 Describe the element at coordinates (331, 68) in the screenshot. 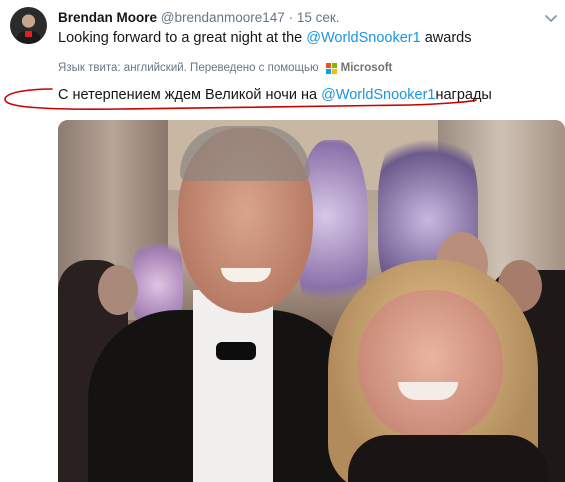

I see `microsoft-logo-icon` at that location.